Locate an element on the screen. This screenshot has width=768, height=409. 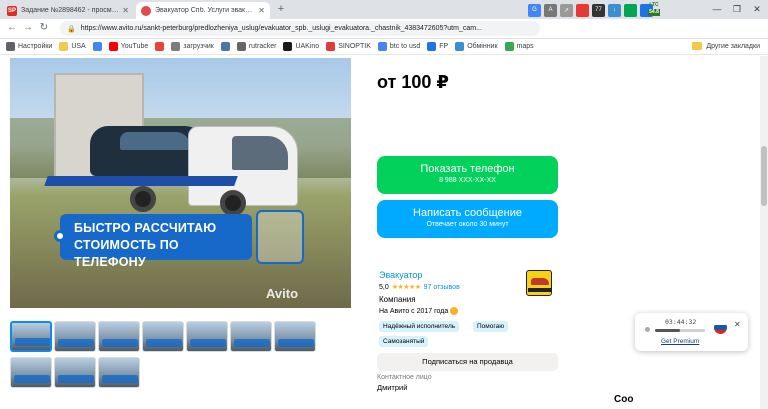
ltc-value: 54.8 is located at coordinates (654, 12).